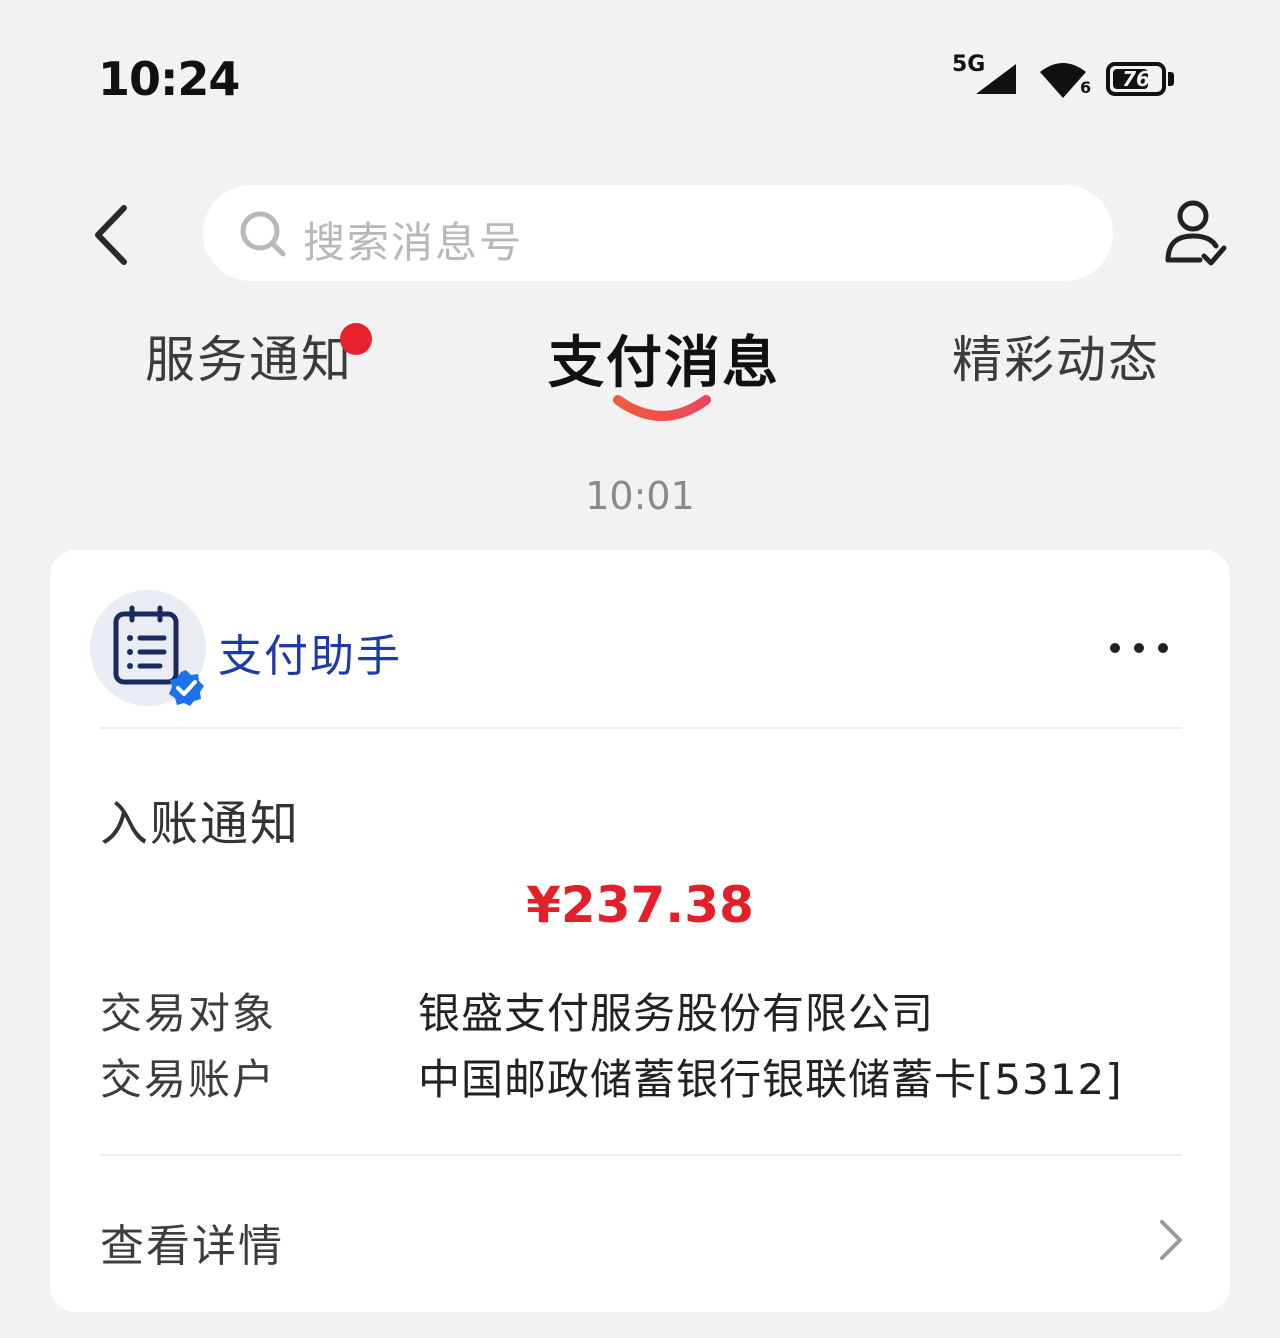 Image resolution: width=1280 pixels, height=1338 pixels. What do you see at coordinates (1171, 1240) in the screenshot?
I see `chevron-right-icon` at bounding box center [1171, 1240].